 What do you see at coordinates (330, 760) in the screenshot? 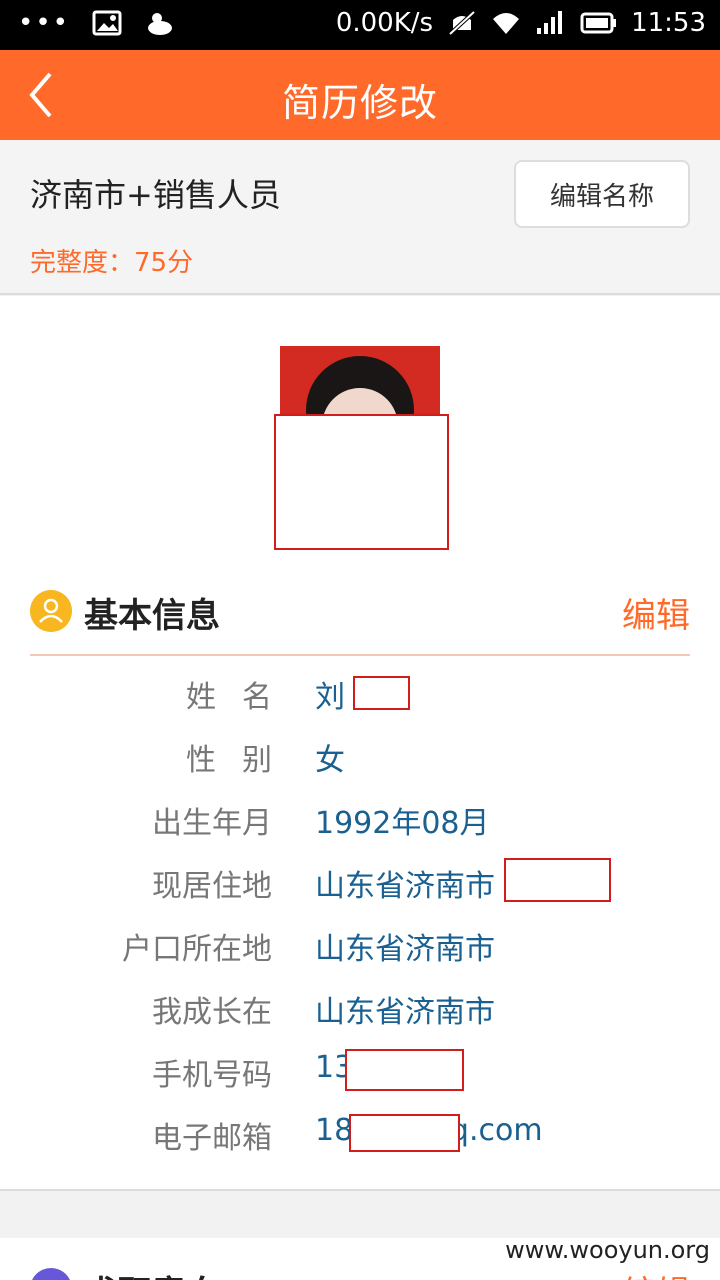
I see `info-value: 女` at bounding box center [330, 760].